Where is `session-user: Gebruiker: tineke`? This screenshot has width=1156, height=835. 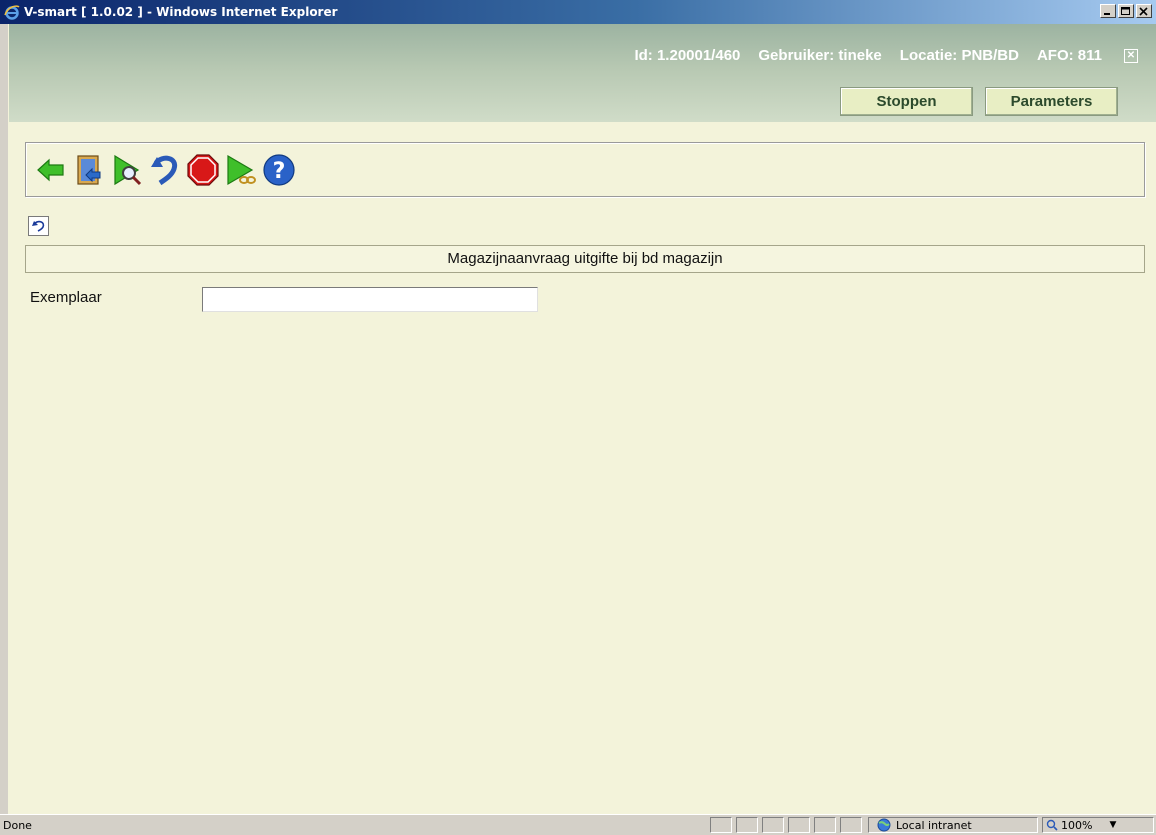
session-user: Gebruiker: tineke is located at coordinates (820, 55).